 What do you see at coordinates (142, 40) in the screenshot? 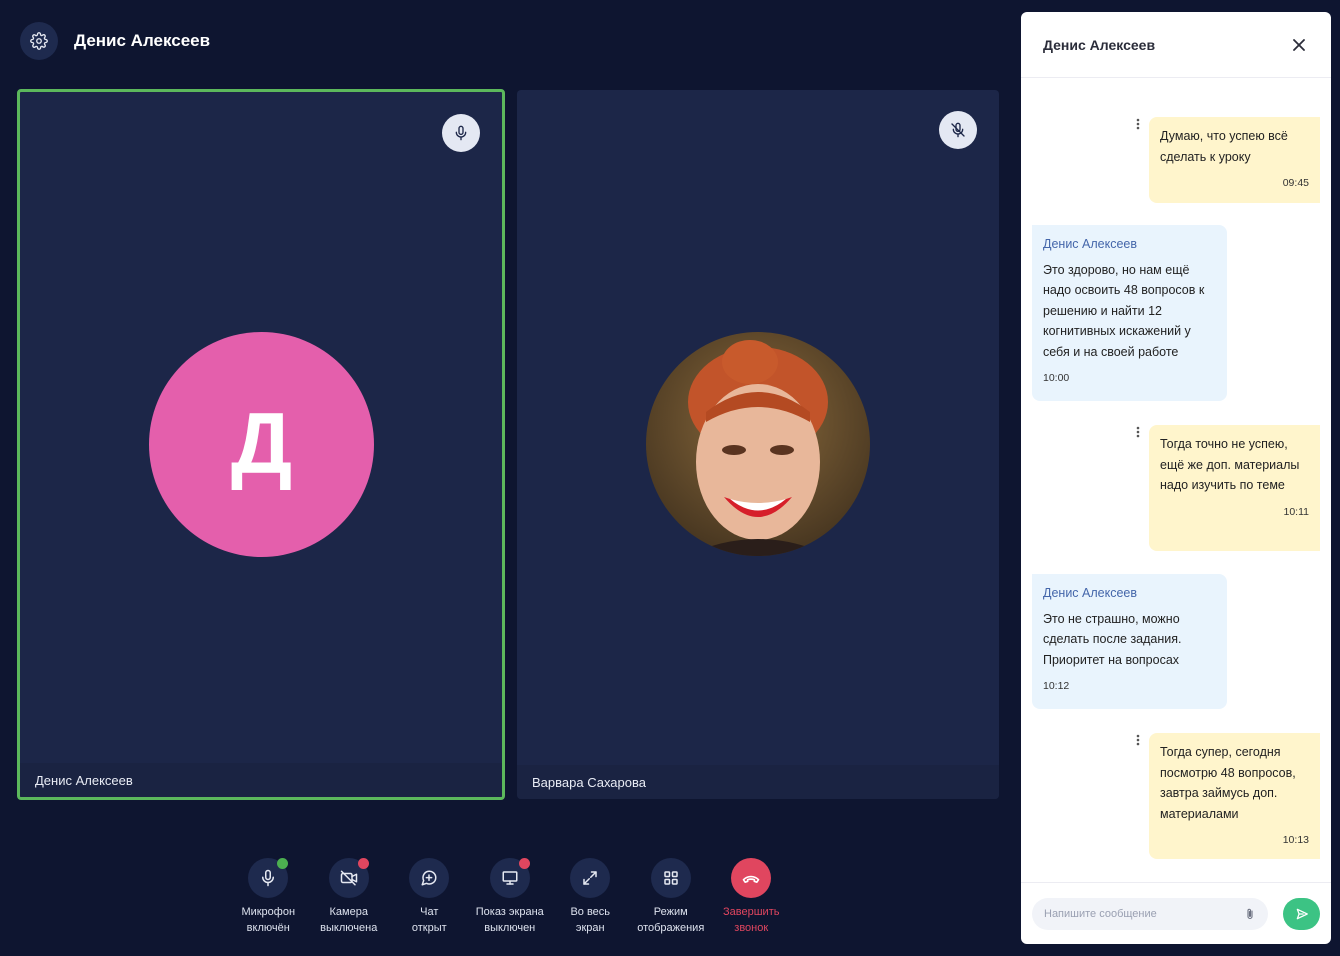
I see `page-title: Денис Алексеев` at bounding box center [142, 40].